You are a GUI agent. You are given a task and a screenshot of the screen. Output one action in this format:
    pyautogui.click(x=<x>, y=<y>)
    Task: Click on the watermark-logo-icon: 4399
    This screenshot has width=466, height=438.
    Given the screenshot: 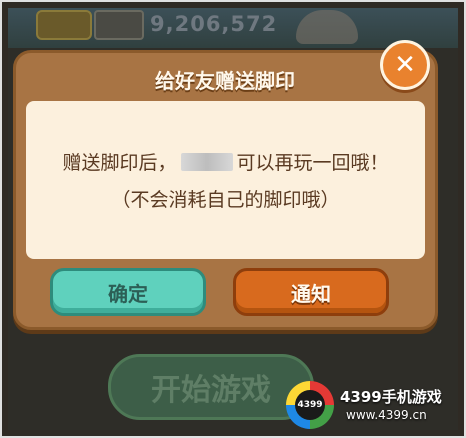 What is the action you would take?
    pyautogui.click(x=310, y=405)
    